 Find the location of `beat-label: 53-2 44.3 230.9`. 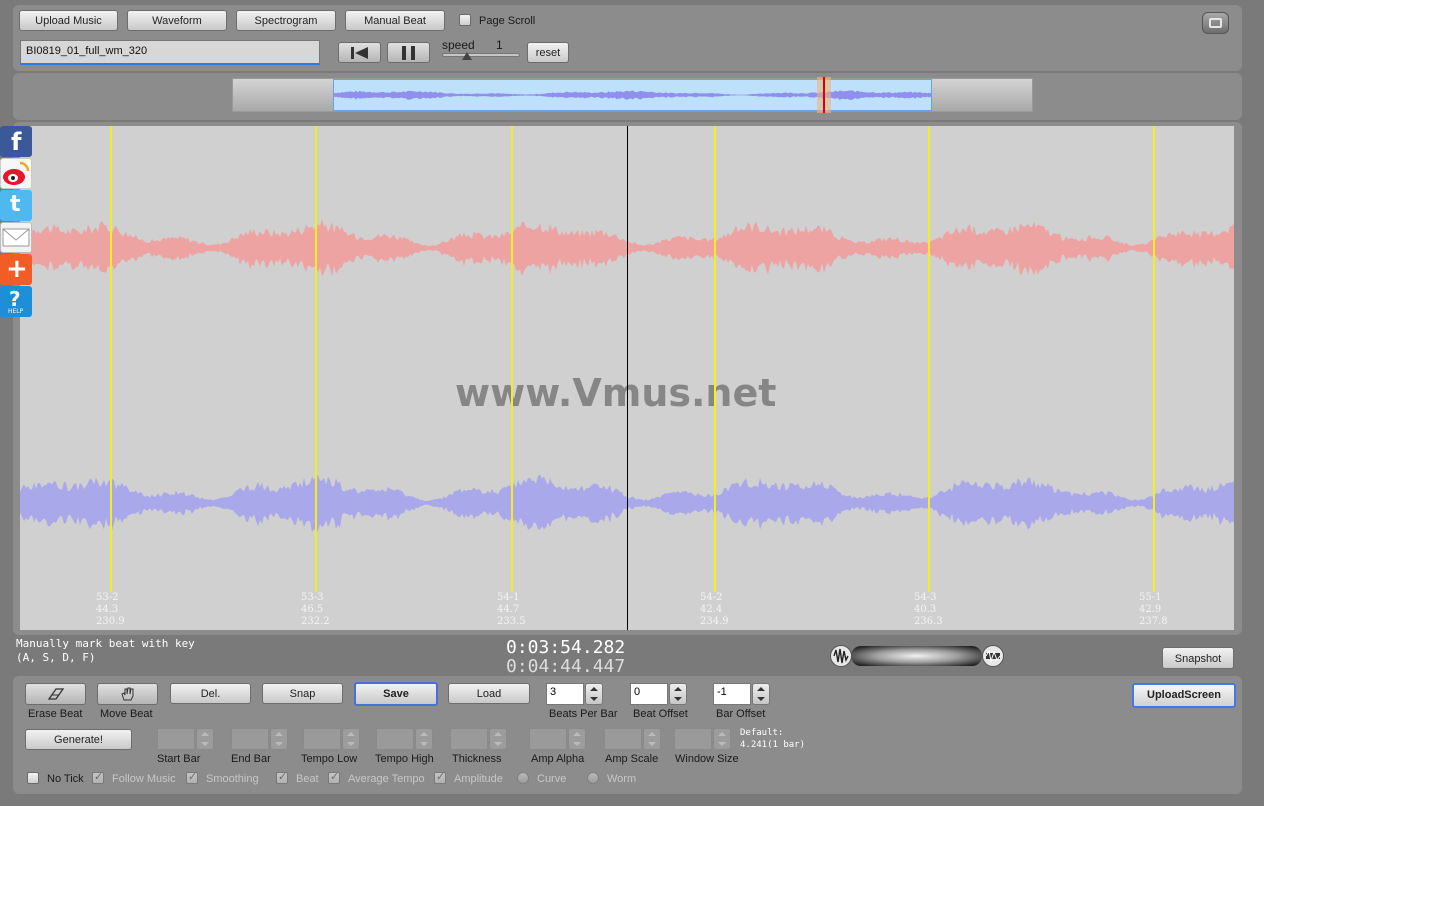

beat-label: 53-2 44.3 230.9 is located at coordinates (110, 609).